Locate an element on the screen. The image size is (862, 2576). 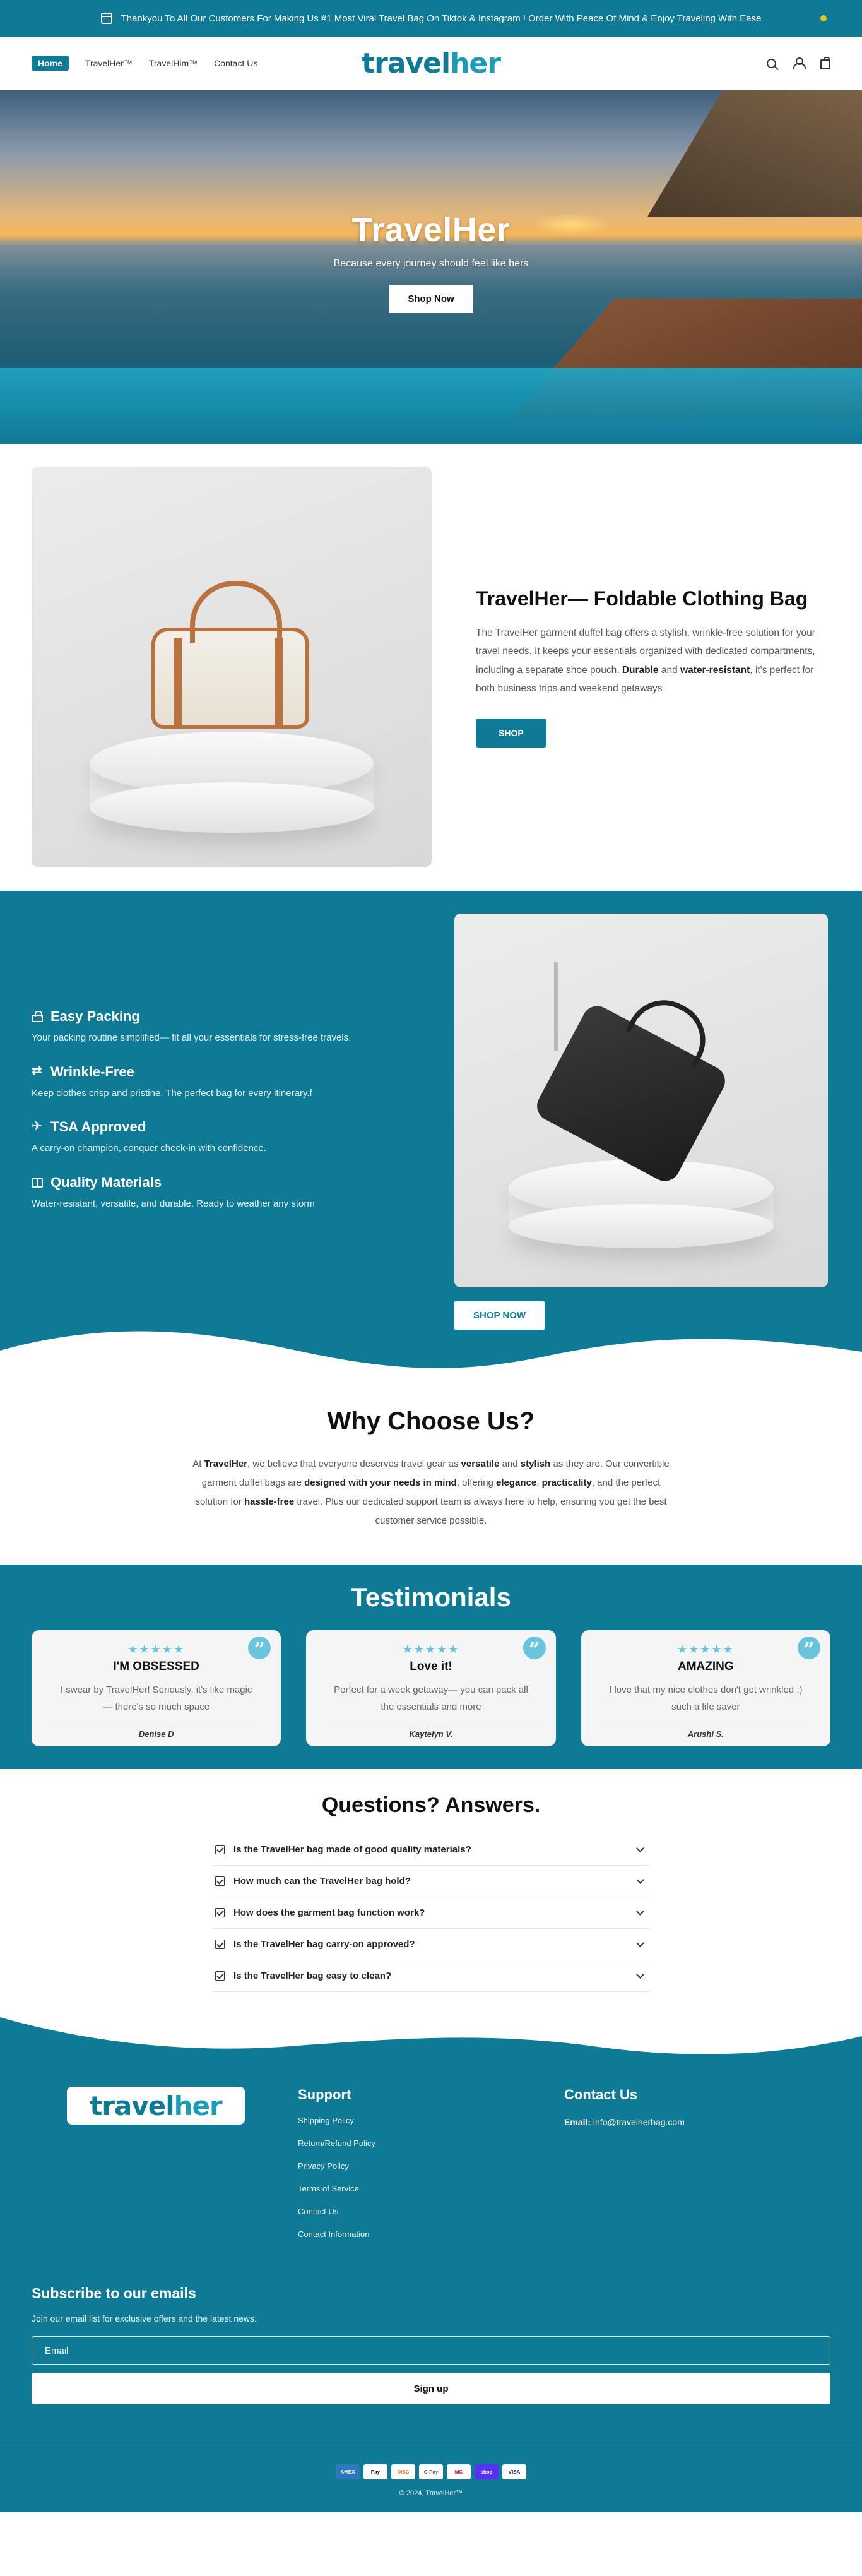
feature-title: Easy Packing is located at coordinates (221, 1016).